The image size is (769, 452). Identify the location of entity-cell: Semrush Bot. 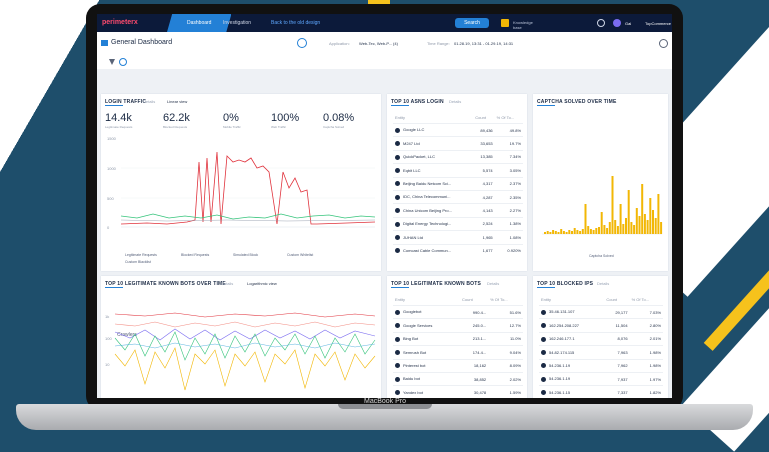
(427, 352).